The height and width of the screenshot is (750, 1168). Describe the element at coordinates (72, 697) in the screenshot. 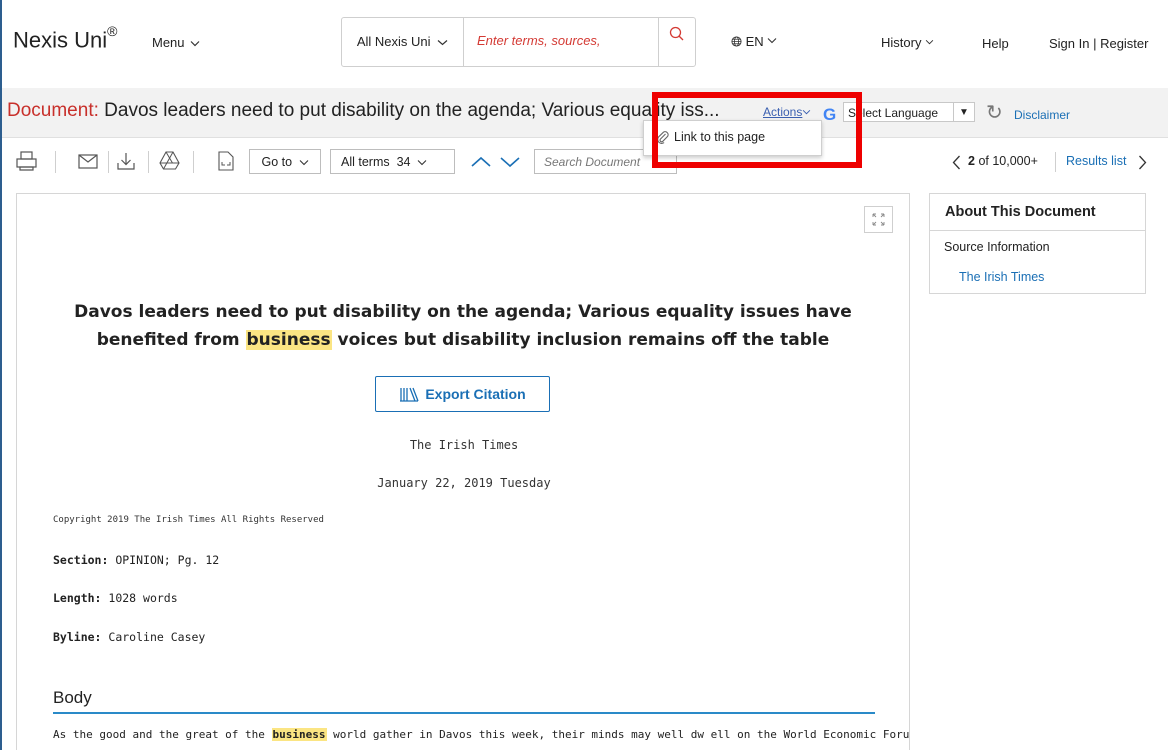

I see `body-heading: Body` at that location.